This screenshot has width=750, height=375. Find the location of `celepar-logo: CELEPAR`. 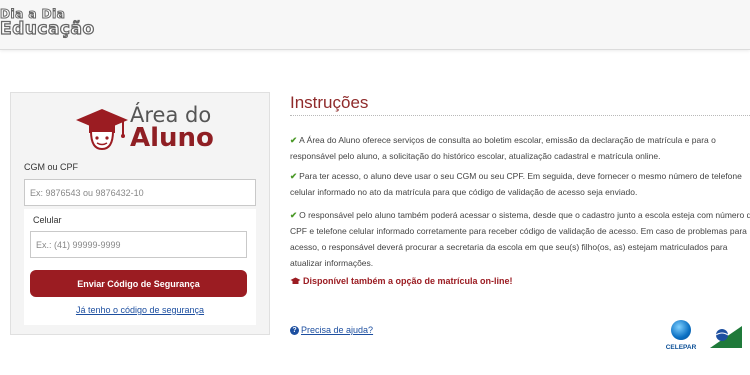

celepar-logo: CELEPAR is located at coordinates (681, 338).